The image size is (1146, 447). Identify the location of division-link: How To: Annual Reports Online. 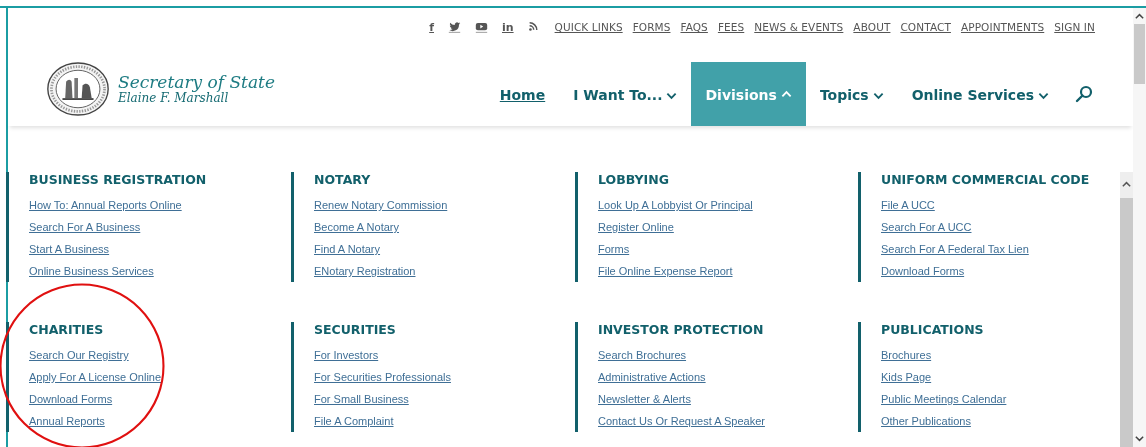
(105, 205).